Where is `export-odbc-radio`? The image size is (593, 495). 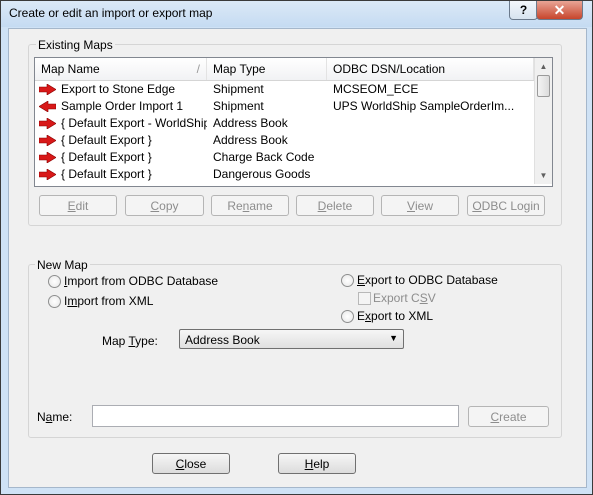
export-odbc-radio is located at coordinates (347, 280).